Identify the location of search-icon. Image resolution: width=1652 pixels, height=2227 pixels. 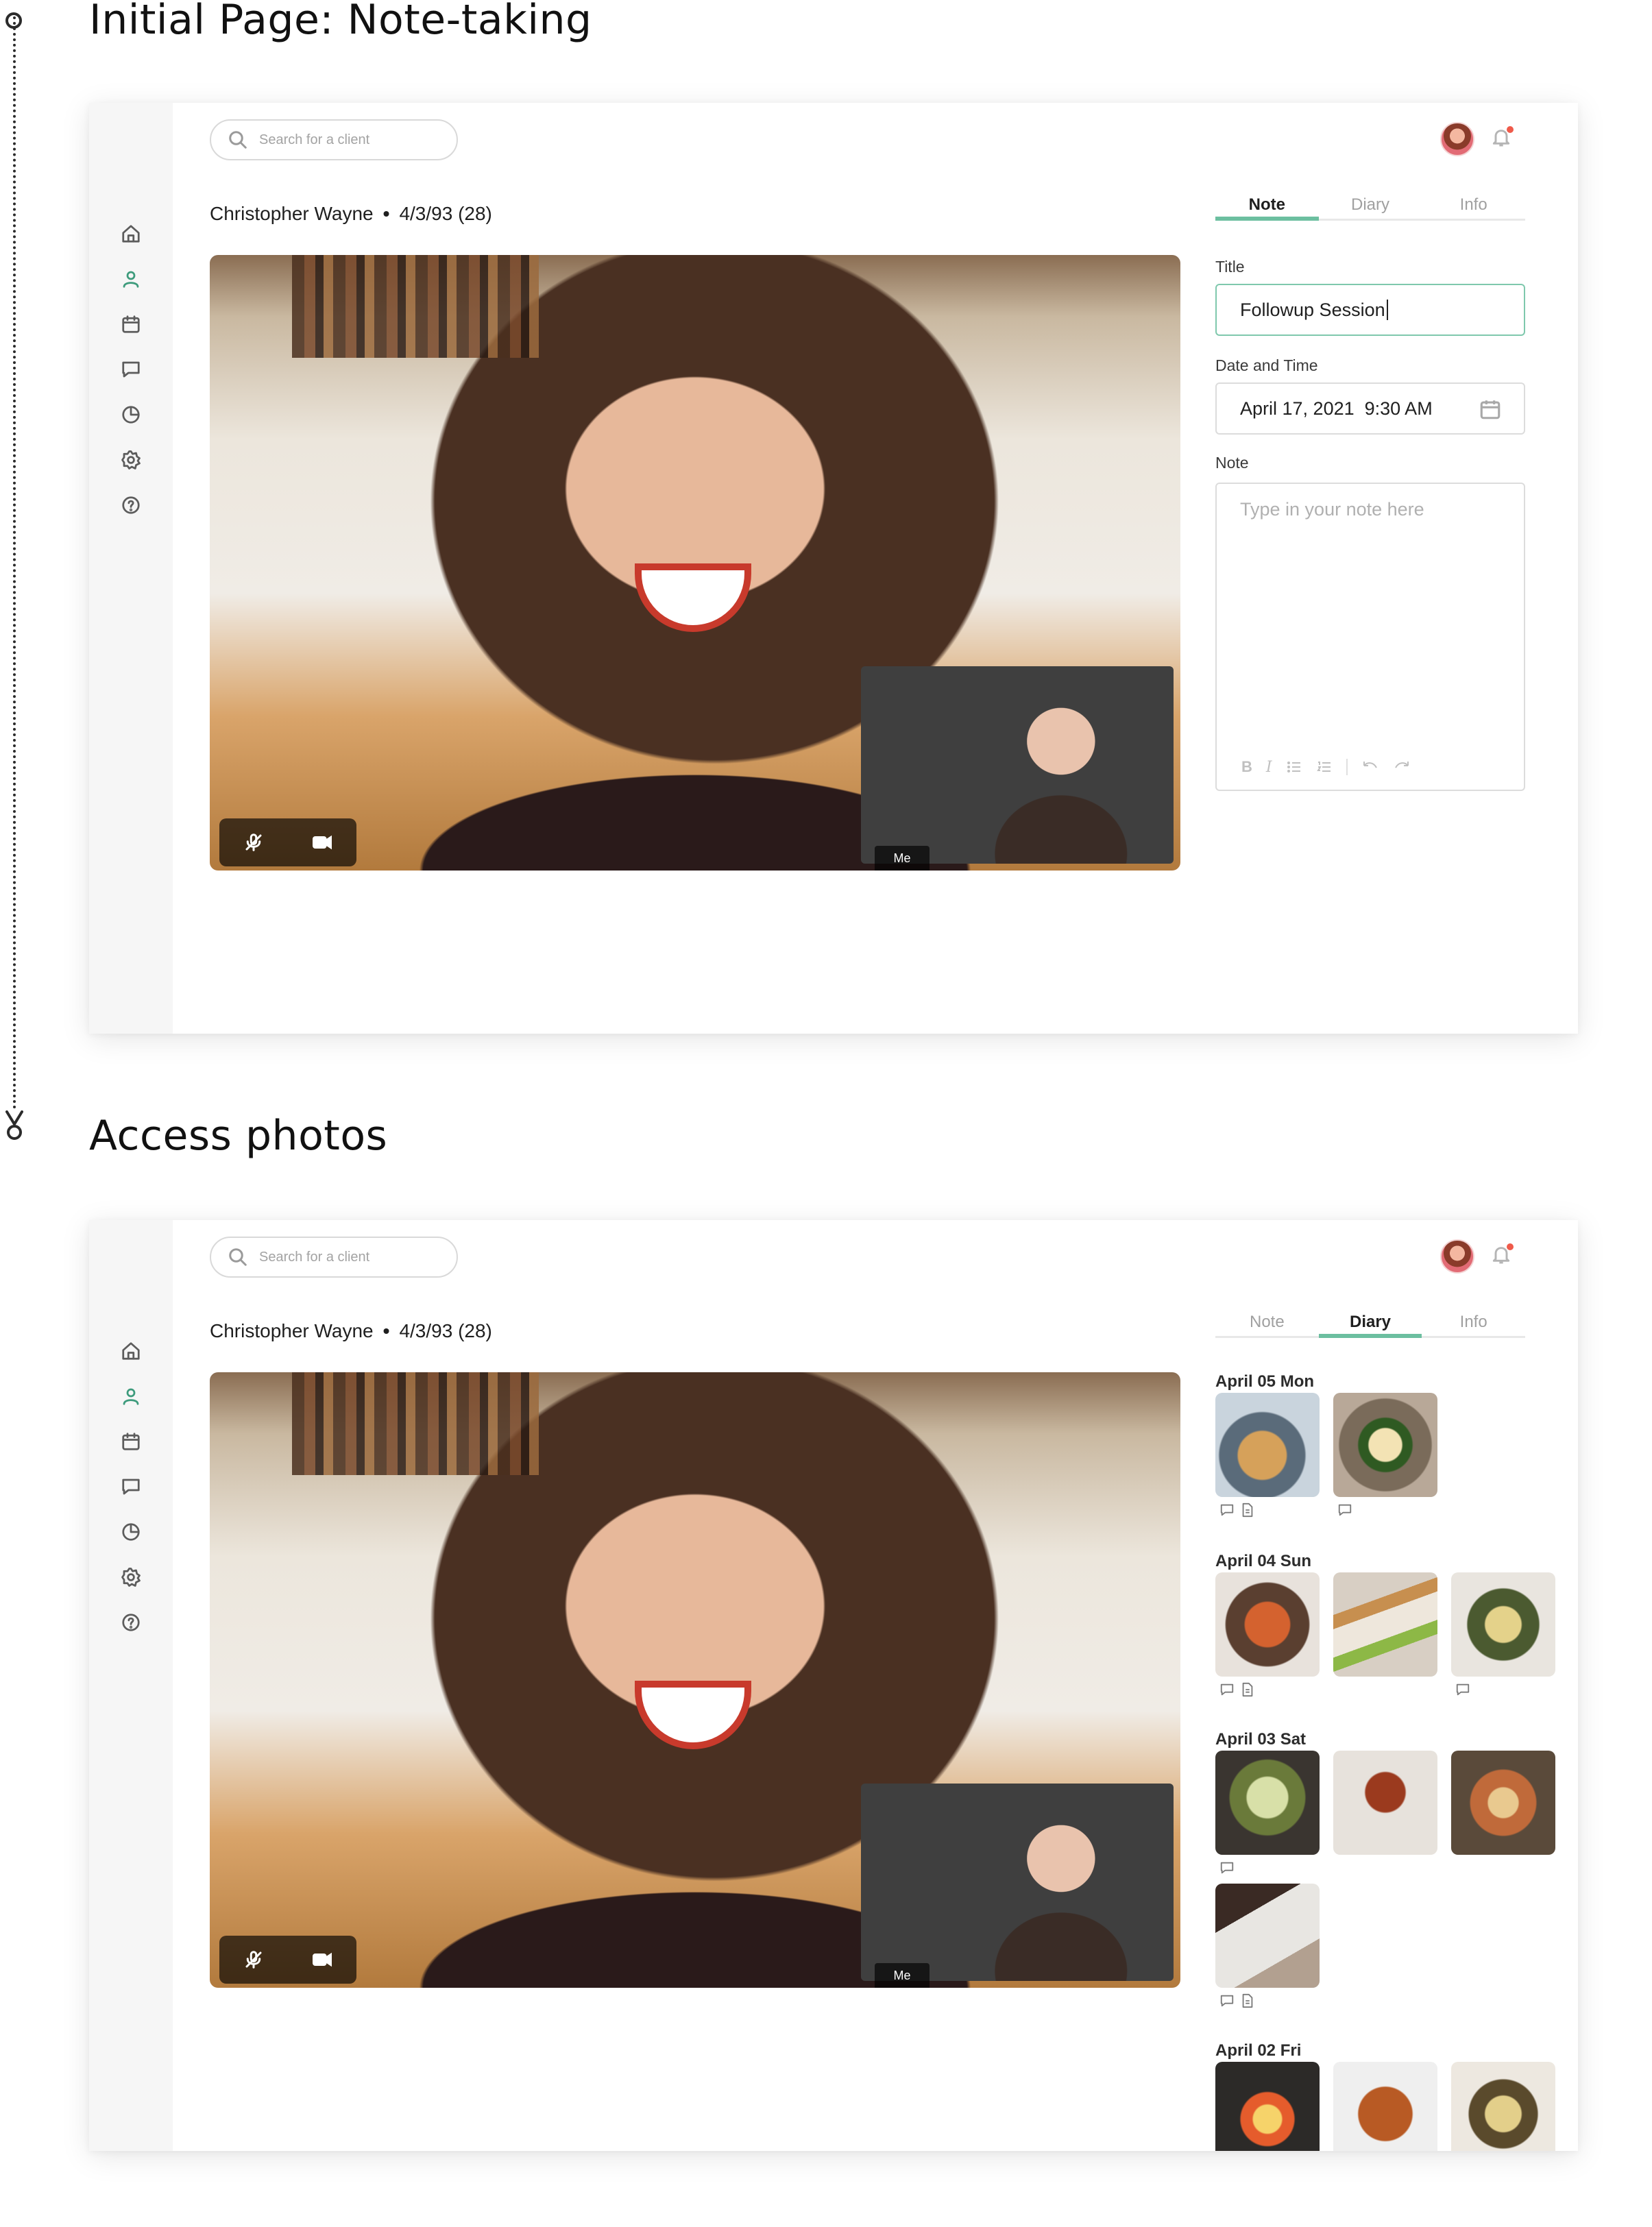
(238, 1257).